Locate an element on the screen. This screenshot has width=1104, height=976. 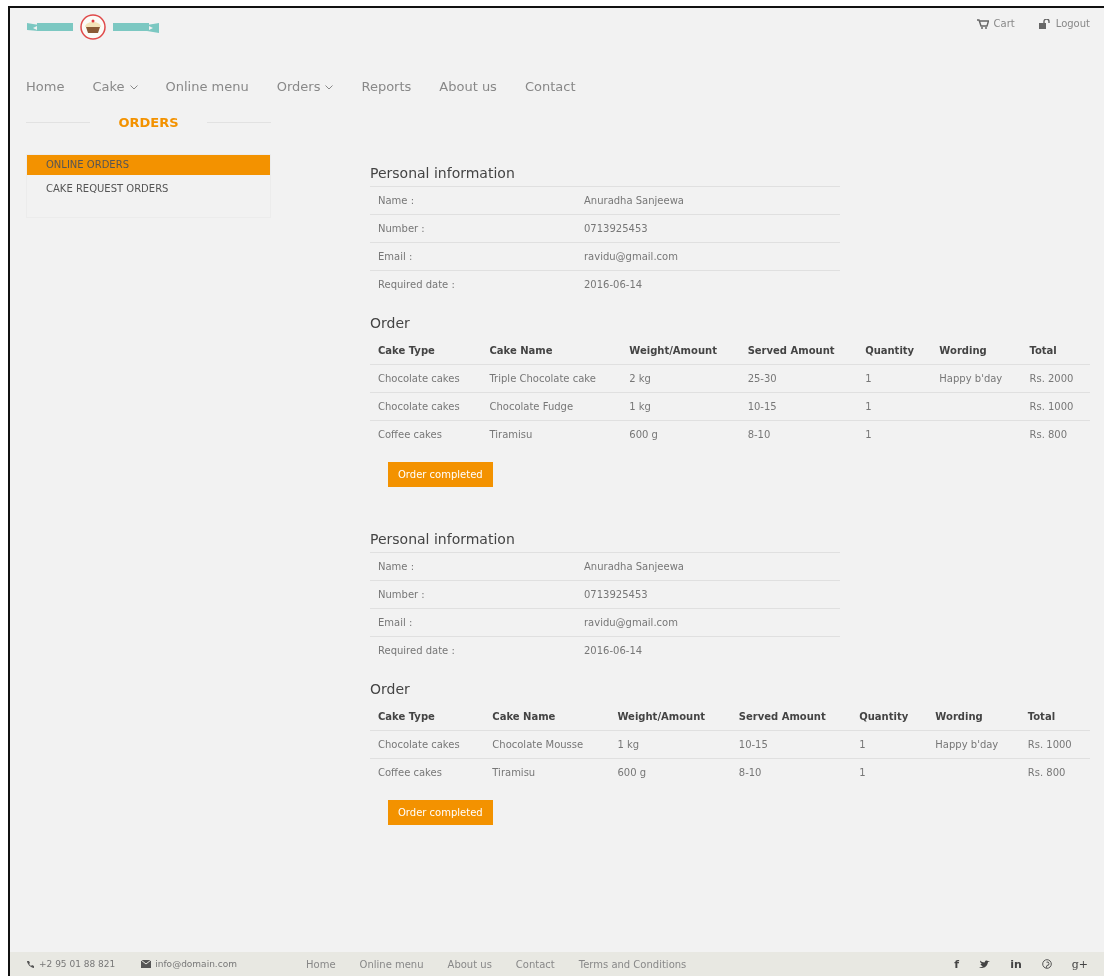
nav-link: Home is located at coordinates (45, 87).